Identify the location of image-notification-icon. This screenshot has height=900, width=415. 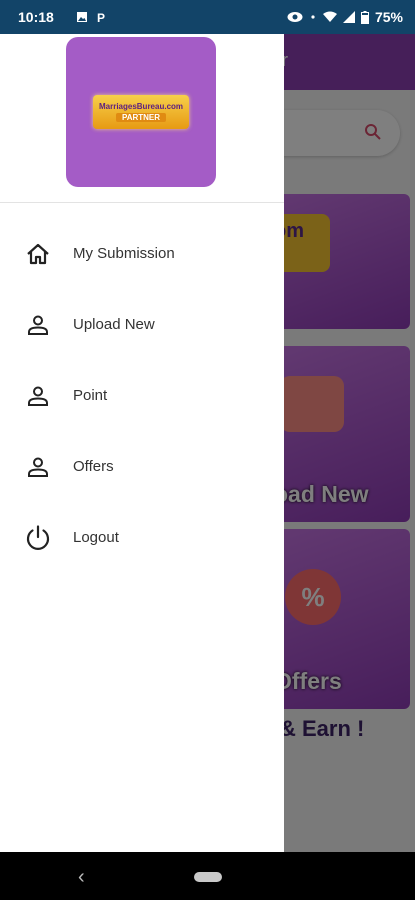
(81, 17).